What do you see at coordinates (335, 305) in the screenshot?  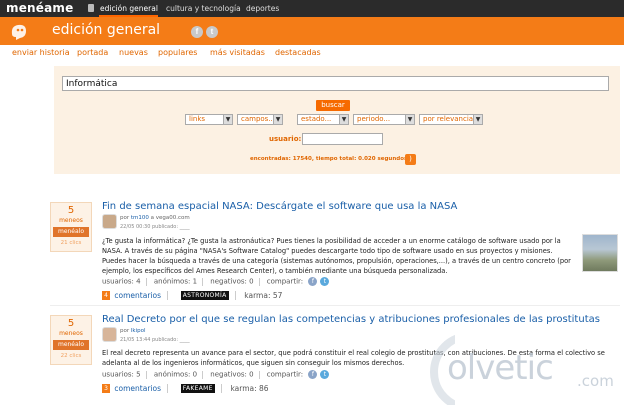 I see `divider` at bounding box center [335, 305].